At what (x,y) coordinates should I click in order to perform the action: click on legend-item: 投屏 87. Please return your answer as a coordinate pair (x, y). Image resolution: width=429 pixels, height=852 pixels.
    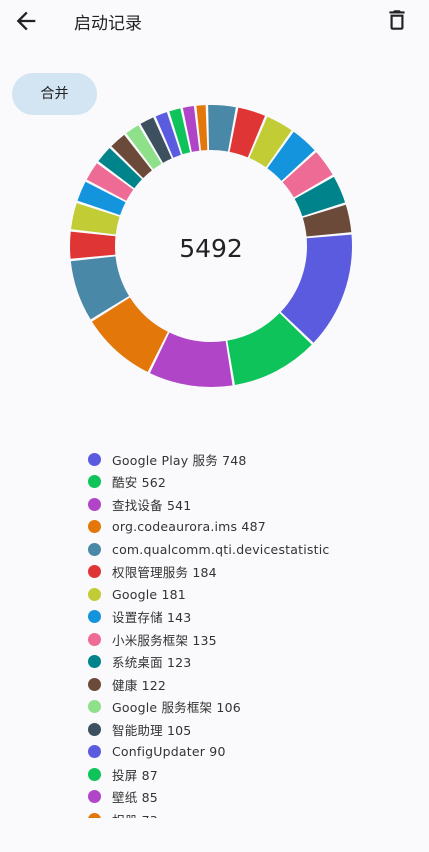
    Looking at the image, I should click on (248, 774).